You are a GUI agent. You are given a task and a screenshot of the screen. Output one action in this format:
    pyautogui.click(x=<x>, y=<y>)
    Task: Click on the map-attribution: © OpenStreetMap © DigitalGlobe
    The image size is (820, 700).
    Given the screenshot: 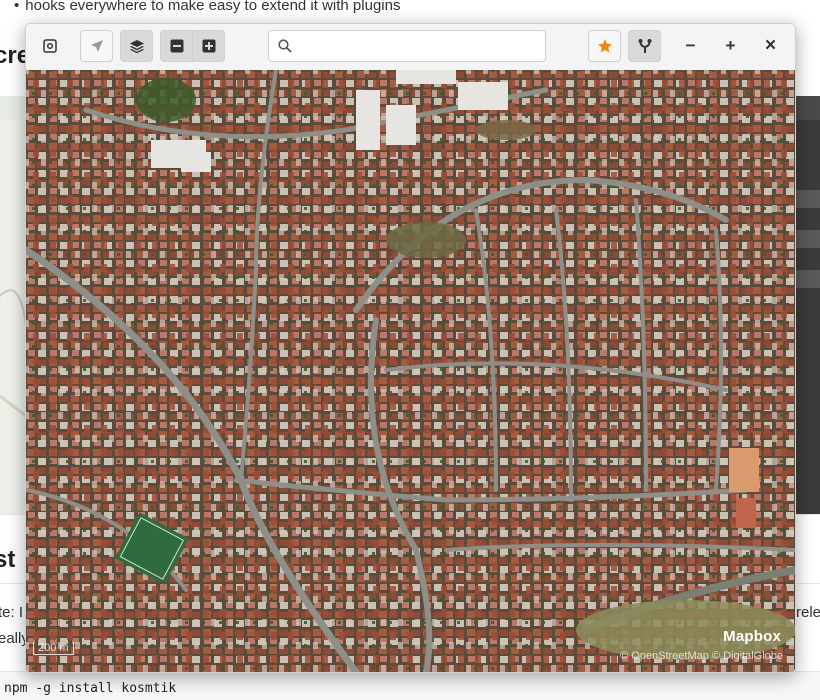 What is the action you would take?
    pyautogui.click(x=701, y=656)
    